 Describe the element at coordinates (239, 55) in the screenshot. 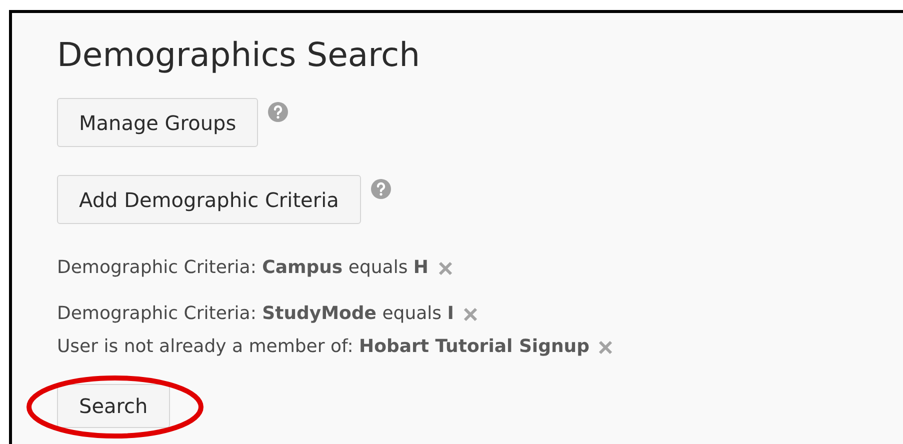

I see `page-title: Demographics Search` at that location.